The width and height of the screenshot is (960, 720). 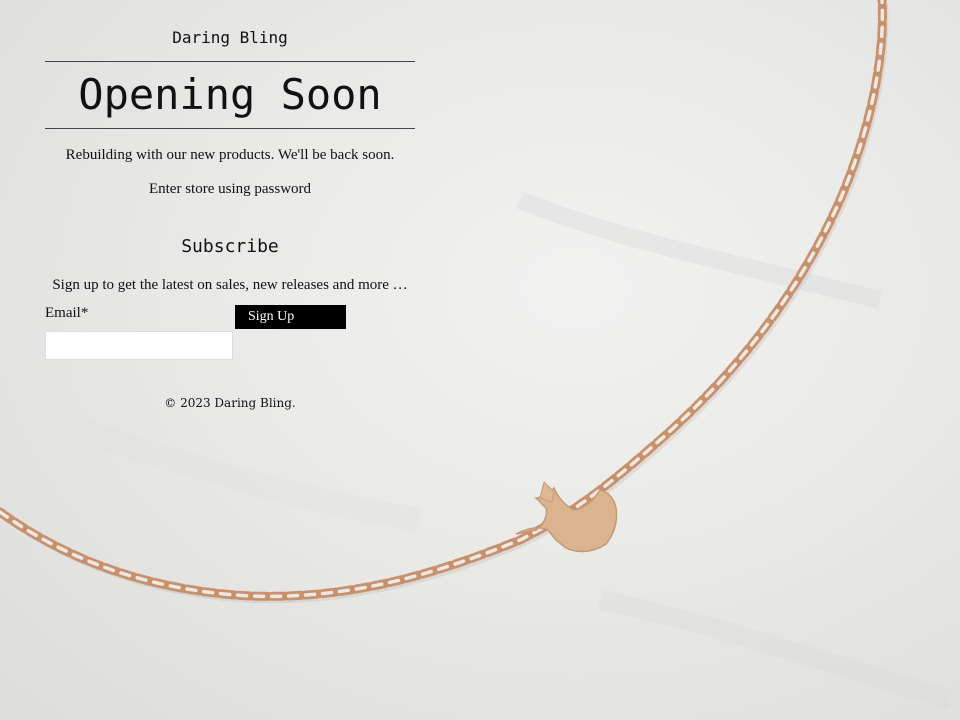 What do you see at coordinates (290, 317) in the screenshot?
I see `sign-up-button: Sign Up` at bounding box center [290, 317].